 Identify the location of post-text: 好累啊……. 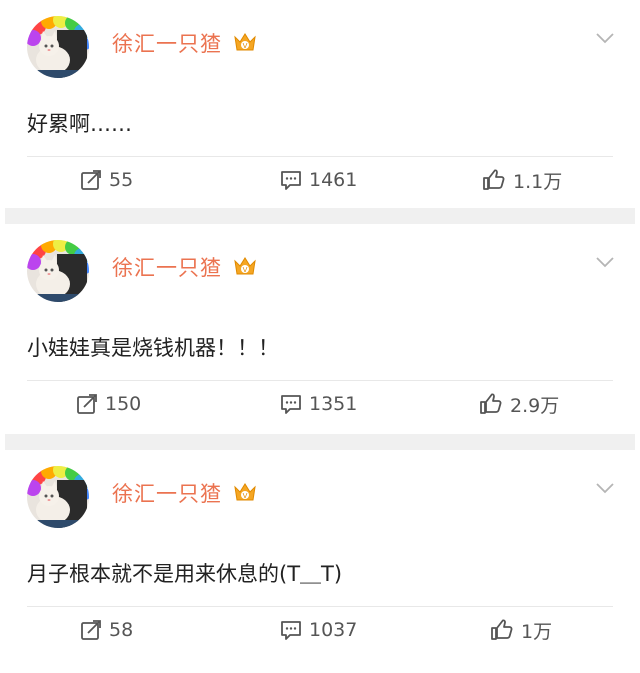
(79, 124).